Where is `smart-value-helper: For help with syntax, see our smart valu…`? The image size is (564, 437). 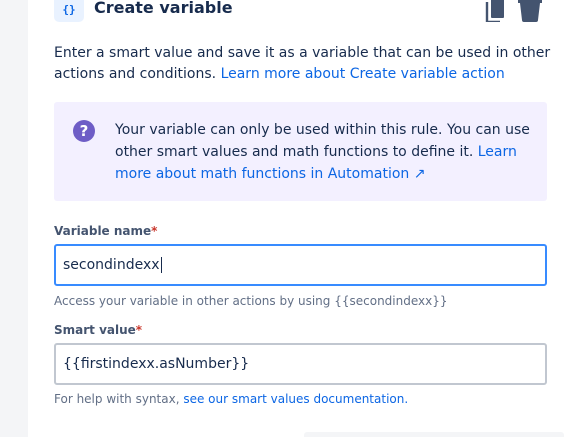
smart-value-helper: For help with syntax, see our smart valu… is located at coordinates (231, 399).